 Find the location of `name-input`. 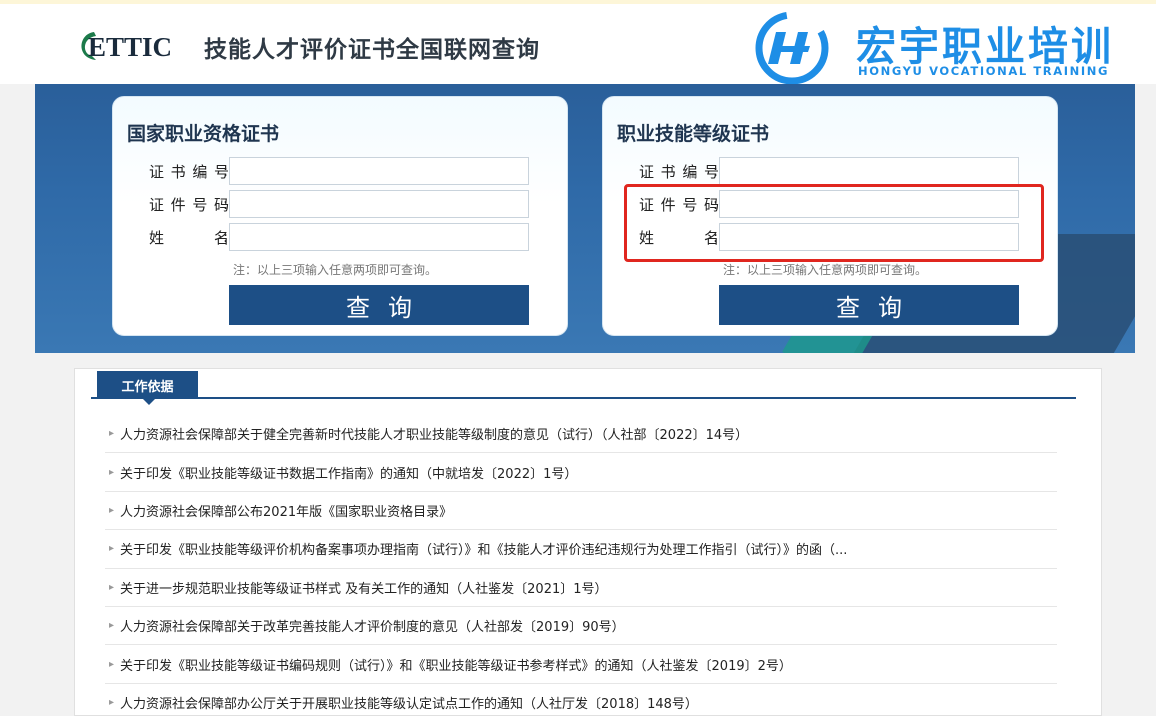

name-input is located at coordinates (379, 237).